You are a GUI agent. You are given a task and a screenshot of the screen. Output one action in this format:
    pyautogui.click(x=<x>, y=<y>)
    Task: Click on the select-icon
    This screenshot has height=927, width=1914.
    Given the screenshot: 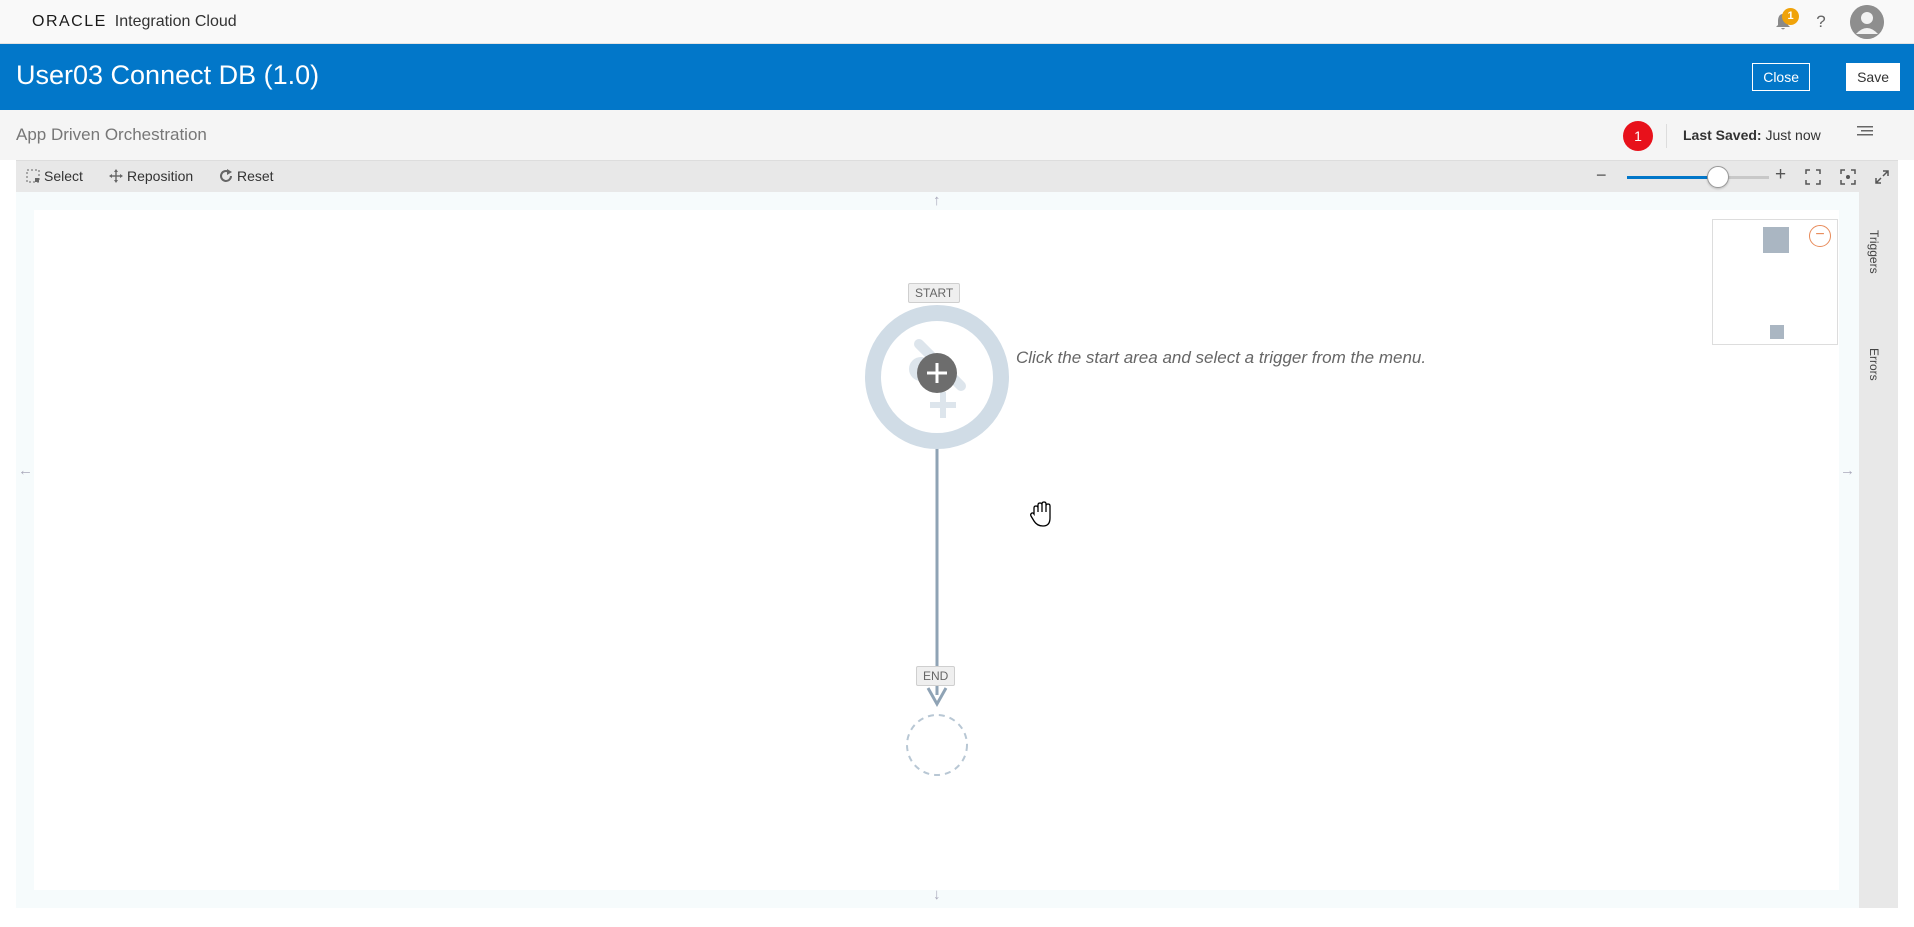 What is the action you would take?
    pyautogui.click(x=33, y=176)
    